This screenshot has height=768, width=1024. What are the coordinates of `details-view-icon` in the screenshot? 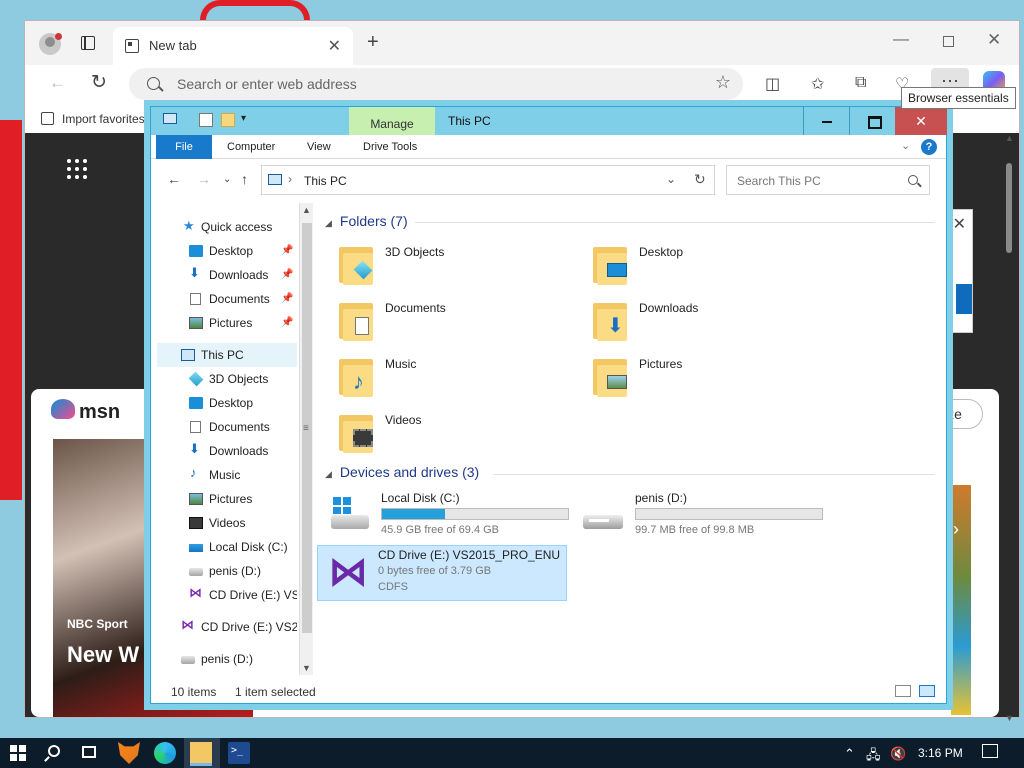 It's located at (903, 691).